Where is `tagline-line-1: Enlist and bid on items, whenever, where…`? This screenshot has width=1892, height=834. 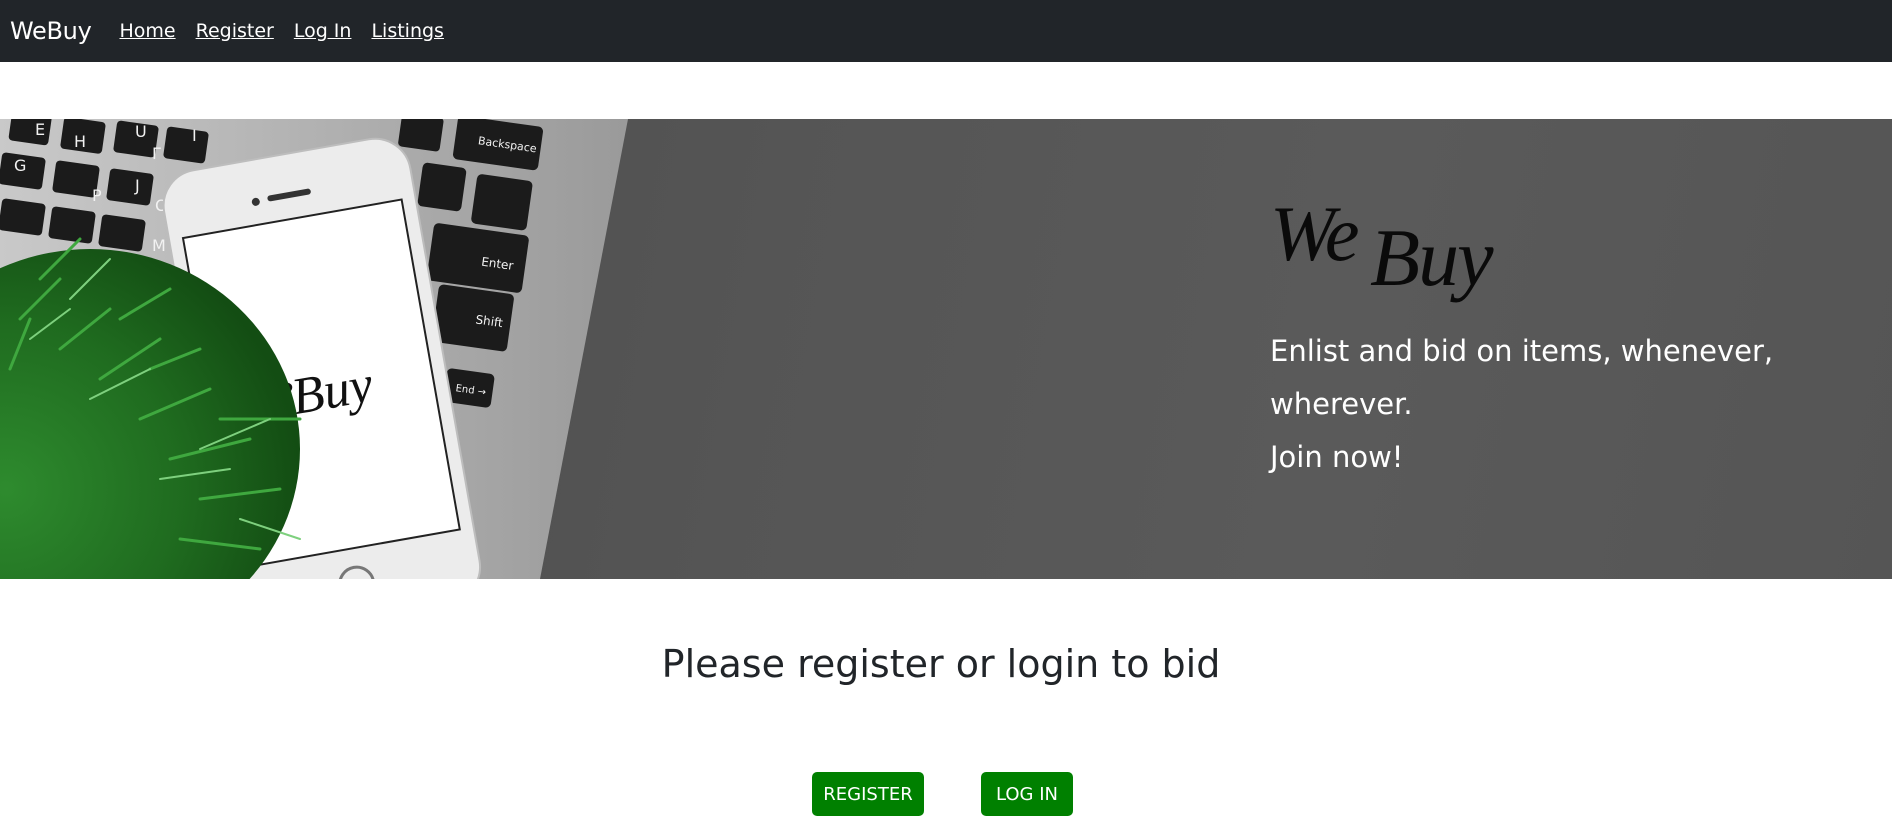
tagline-line-1: Enlist and bid on items, whenever, where… is located at coordinates (1522, 377).